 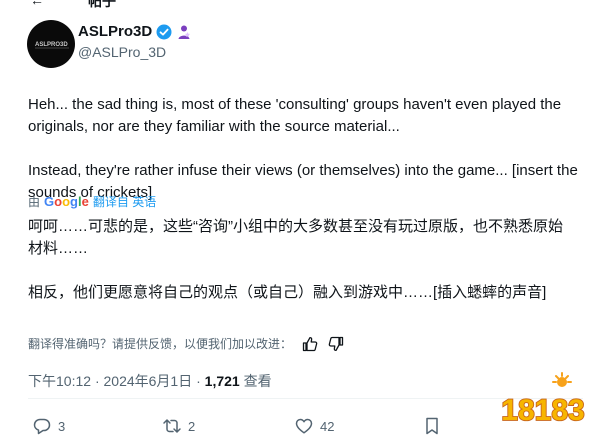 I want to click on tweet-metadata: 下午10:12 · 2024年6月1日 · 1,721 查看, so click(x=150, y=381).